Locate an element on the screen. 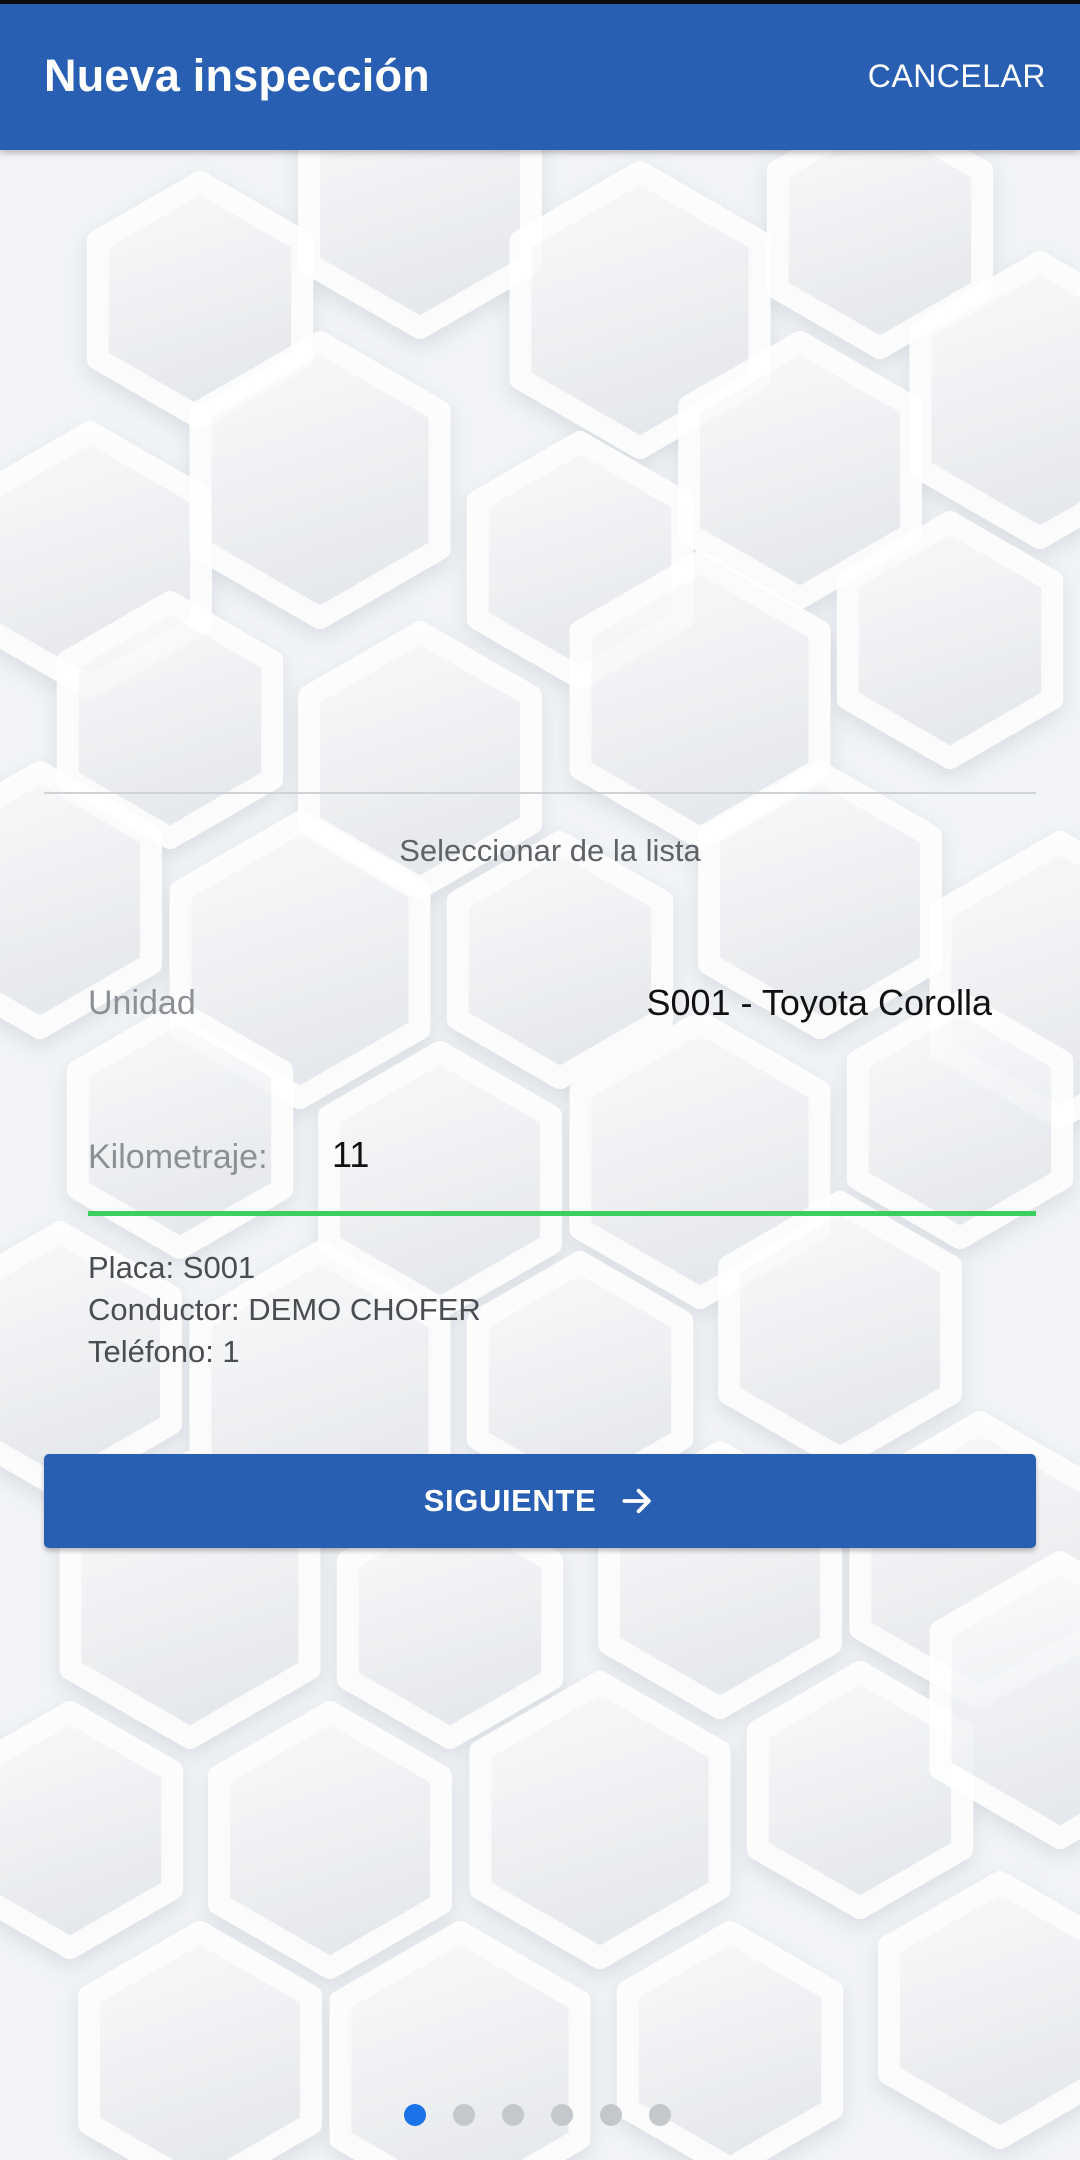 This screenshot has width=1080, height=2160. section-divider is located at coordinates (540, 793).